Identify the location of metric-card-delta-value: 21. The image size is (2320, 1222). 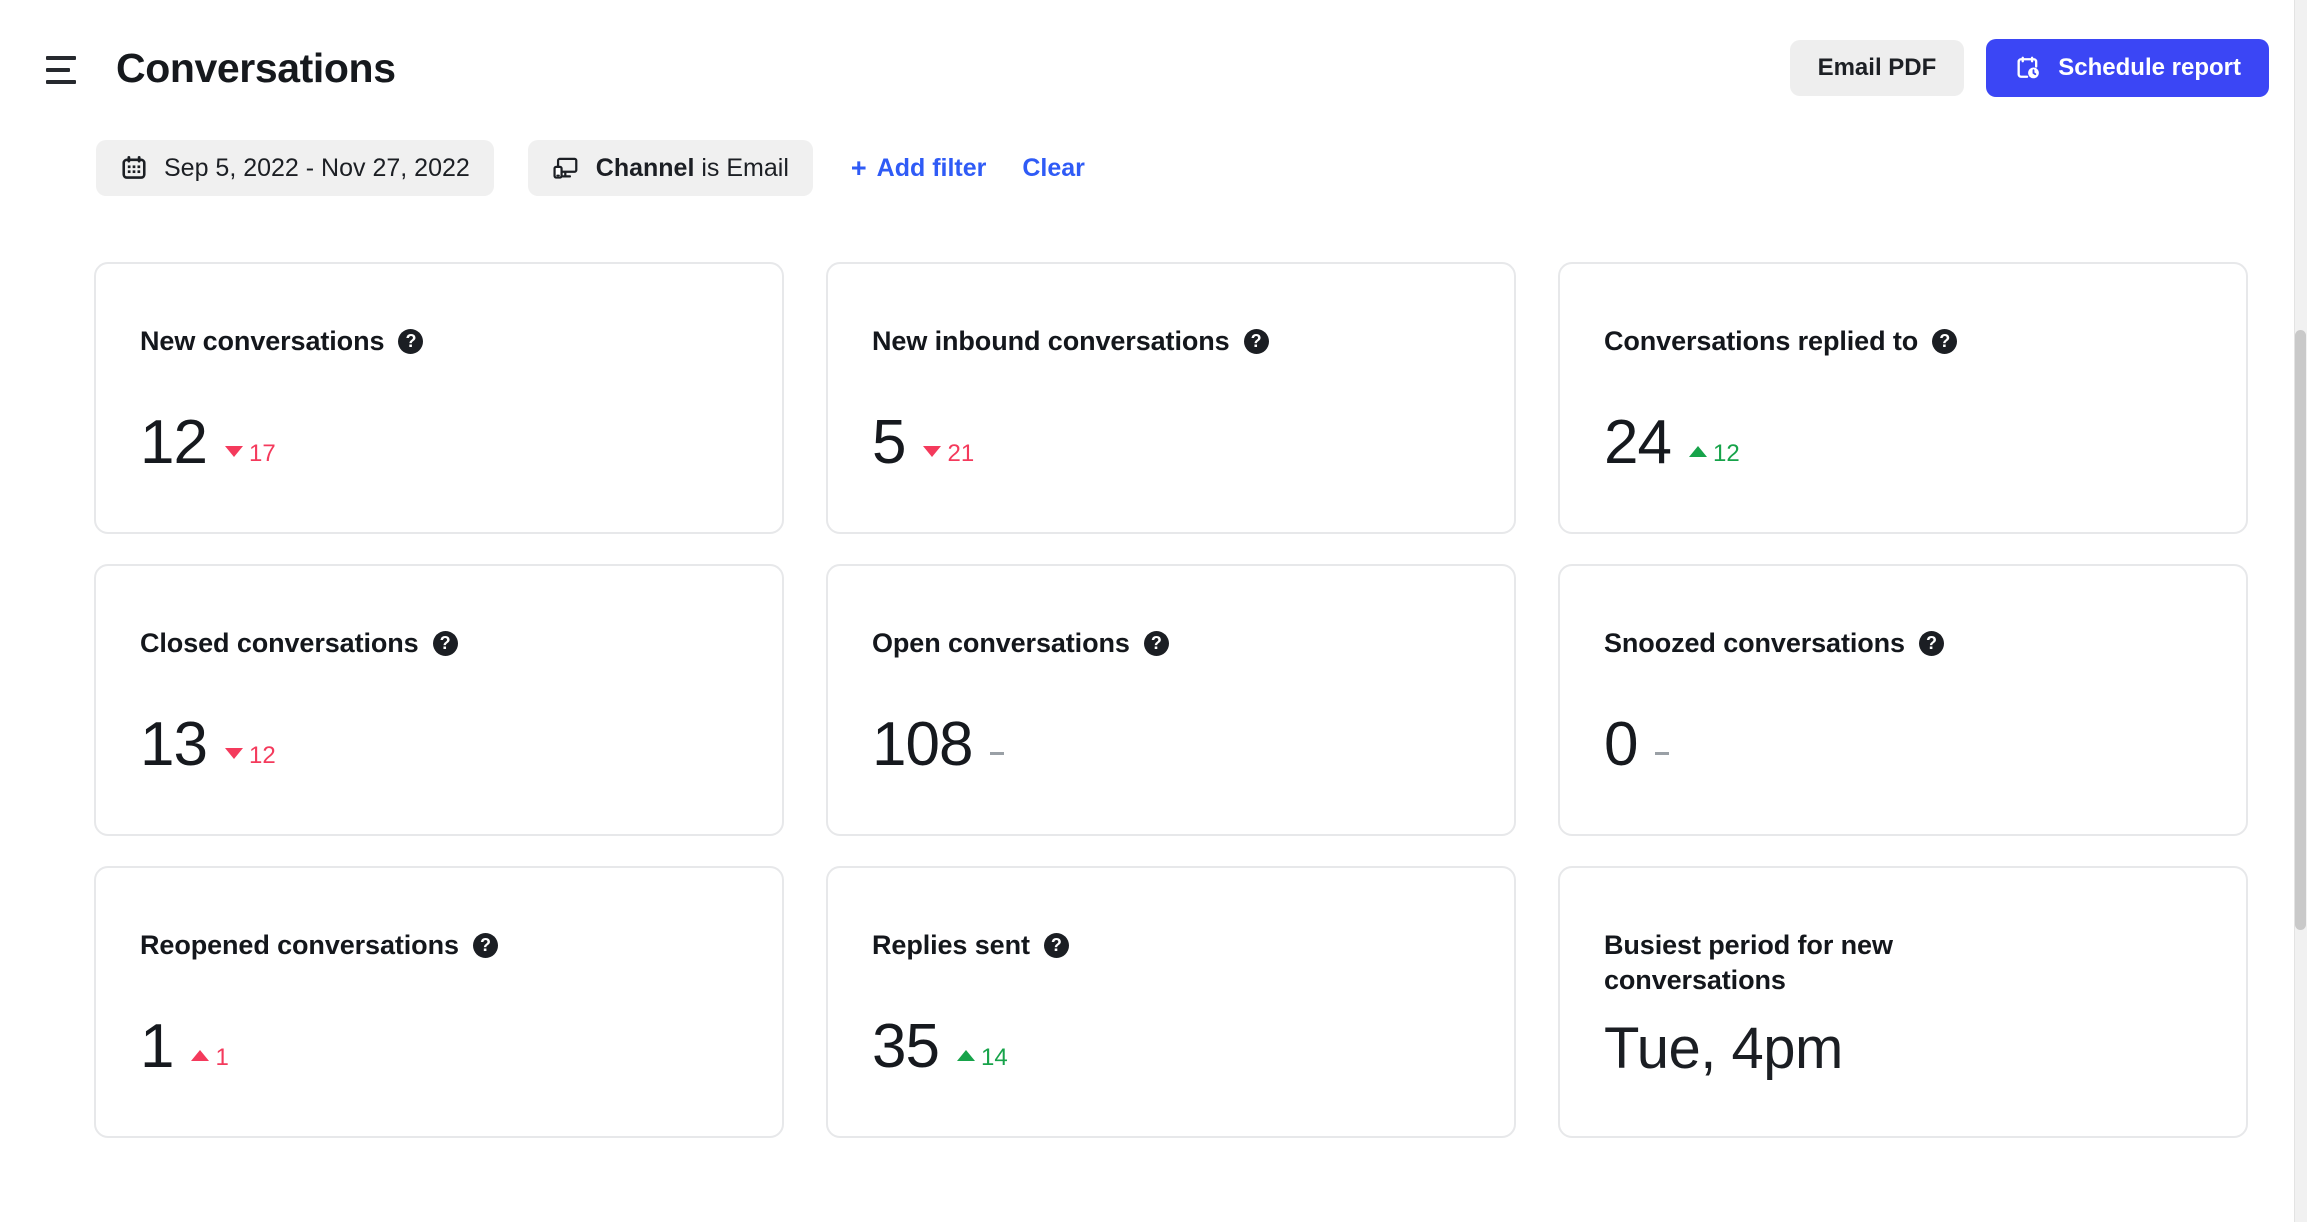
(961, 453).